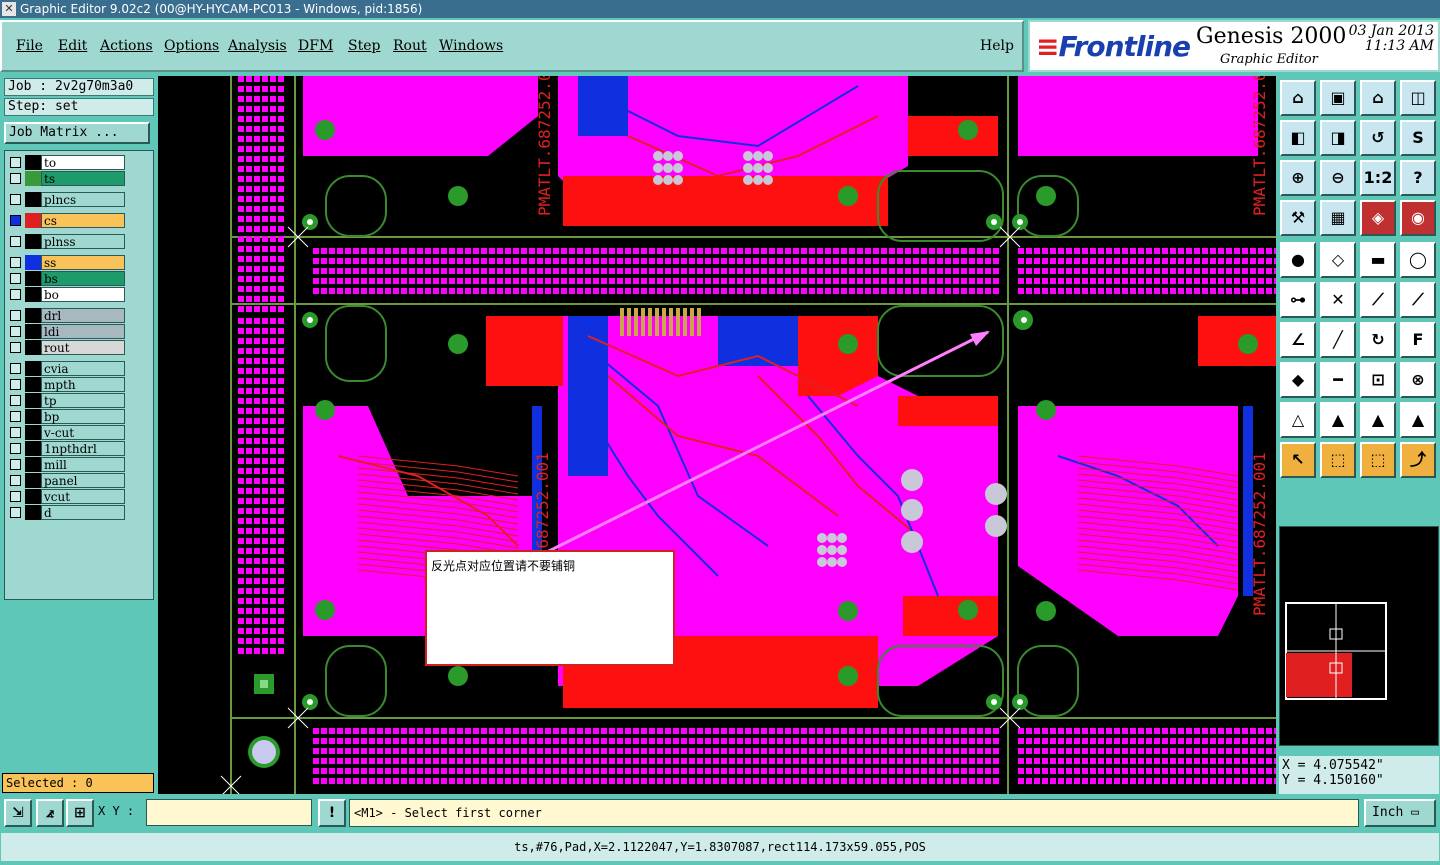  Describe the element at coordinates (1298, 138) in the screenshot. I see `pan-left-icon: ◧` at that location.